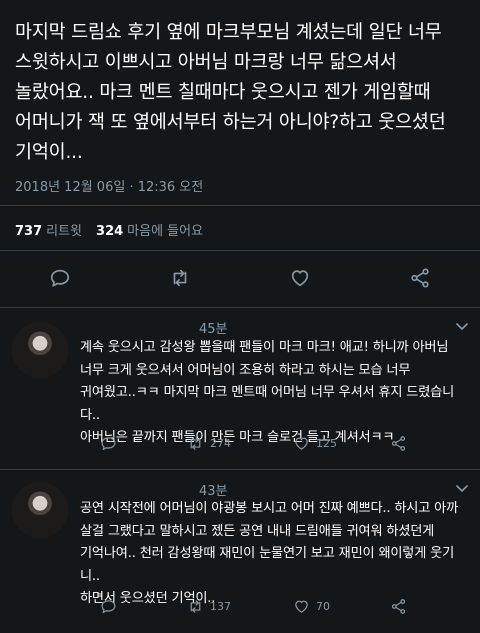 The image size is (480, 633). I want to click on like-button, so click(300, 278).